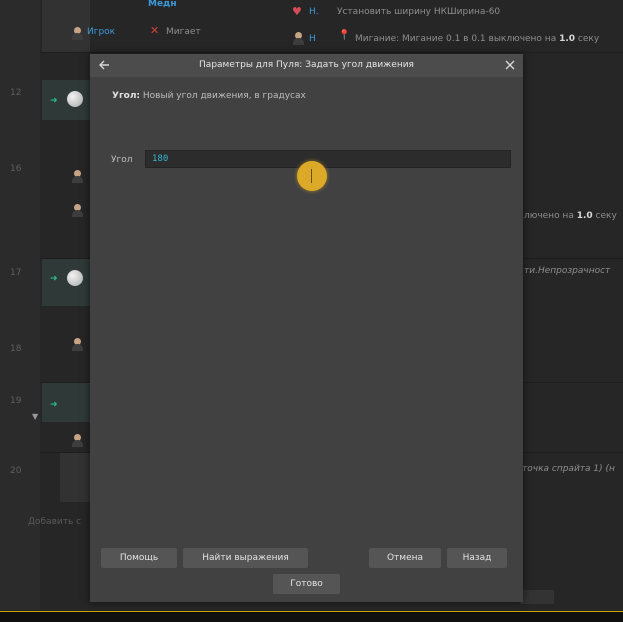 The image size is (623, 622). What do you see at coordinates (162, 4) in the screenshot?
I see `header-text-partial: Медн` at bounding box center [162, 4].